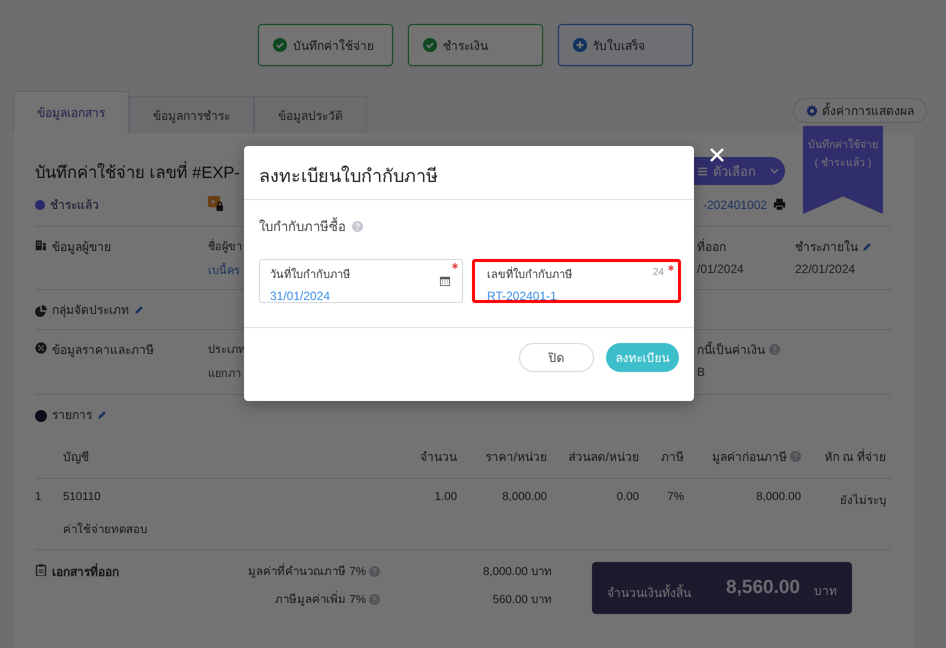 The height and width of the screenshot is (648, 946). What do you see at coordinates (862, 500) in the screenshot?
I see `table-cell-text: ยังไม่ระบุ` at bounding box center [862, 500].